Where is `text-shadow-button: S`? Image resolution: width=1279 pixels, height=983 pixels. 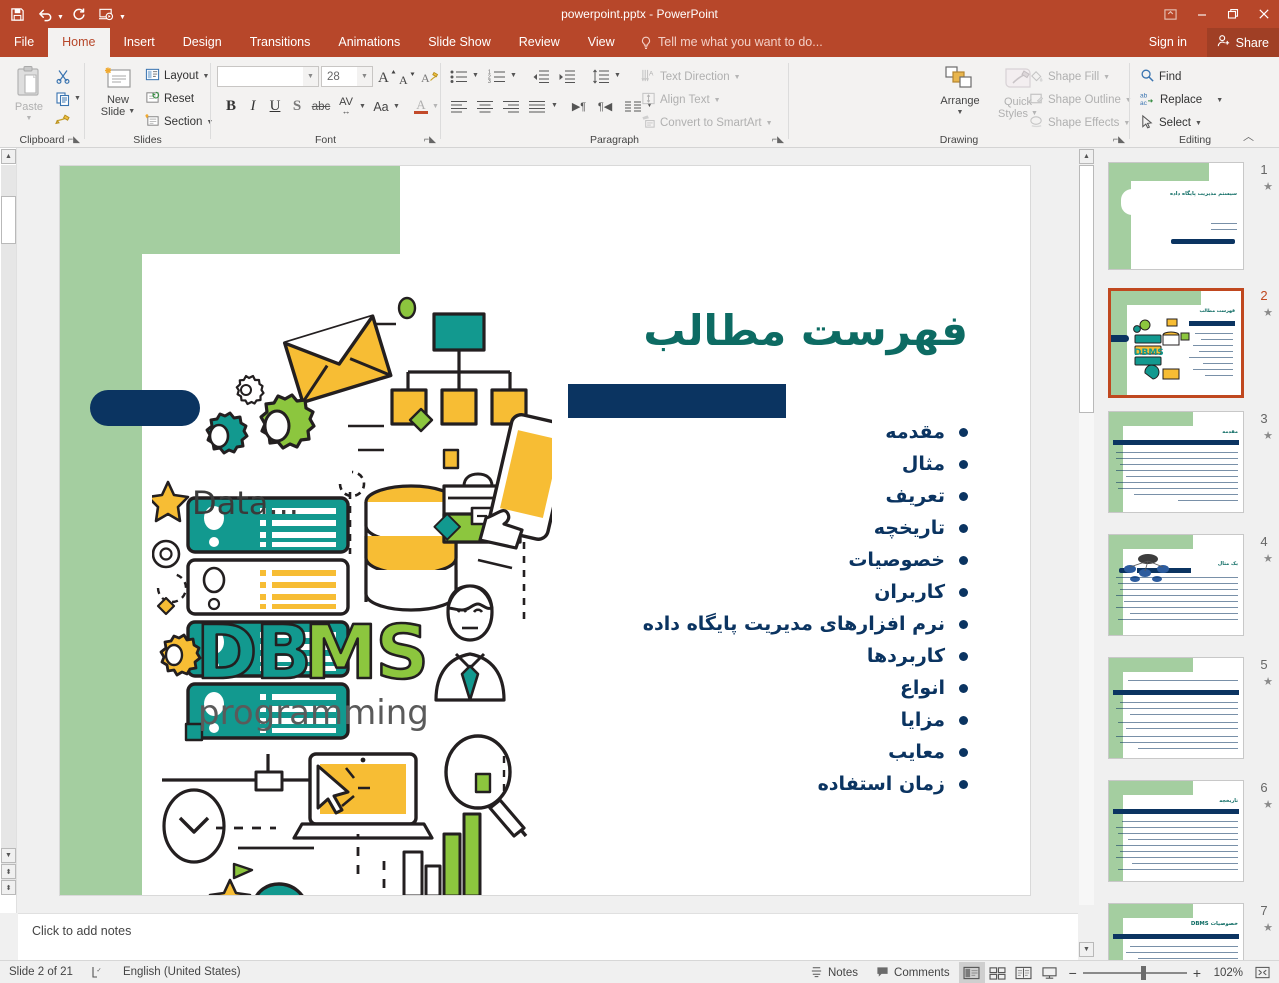 text-shadow-button: S is located at coordinates (297, 106).